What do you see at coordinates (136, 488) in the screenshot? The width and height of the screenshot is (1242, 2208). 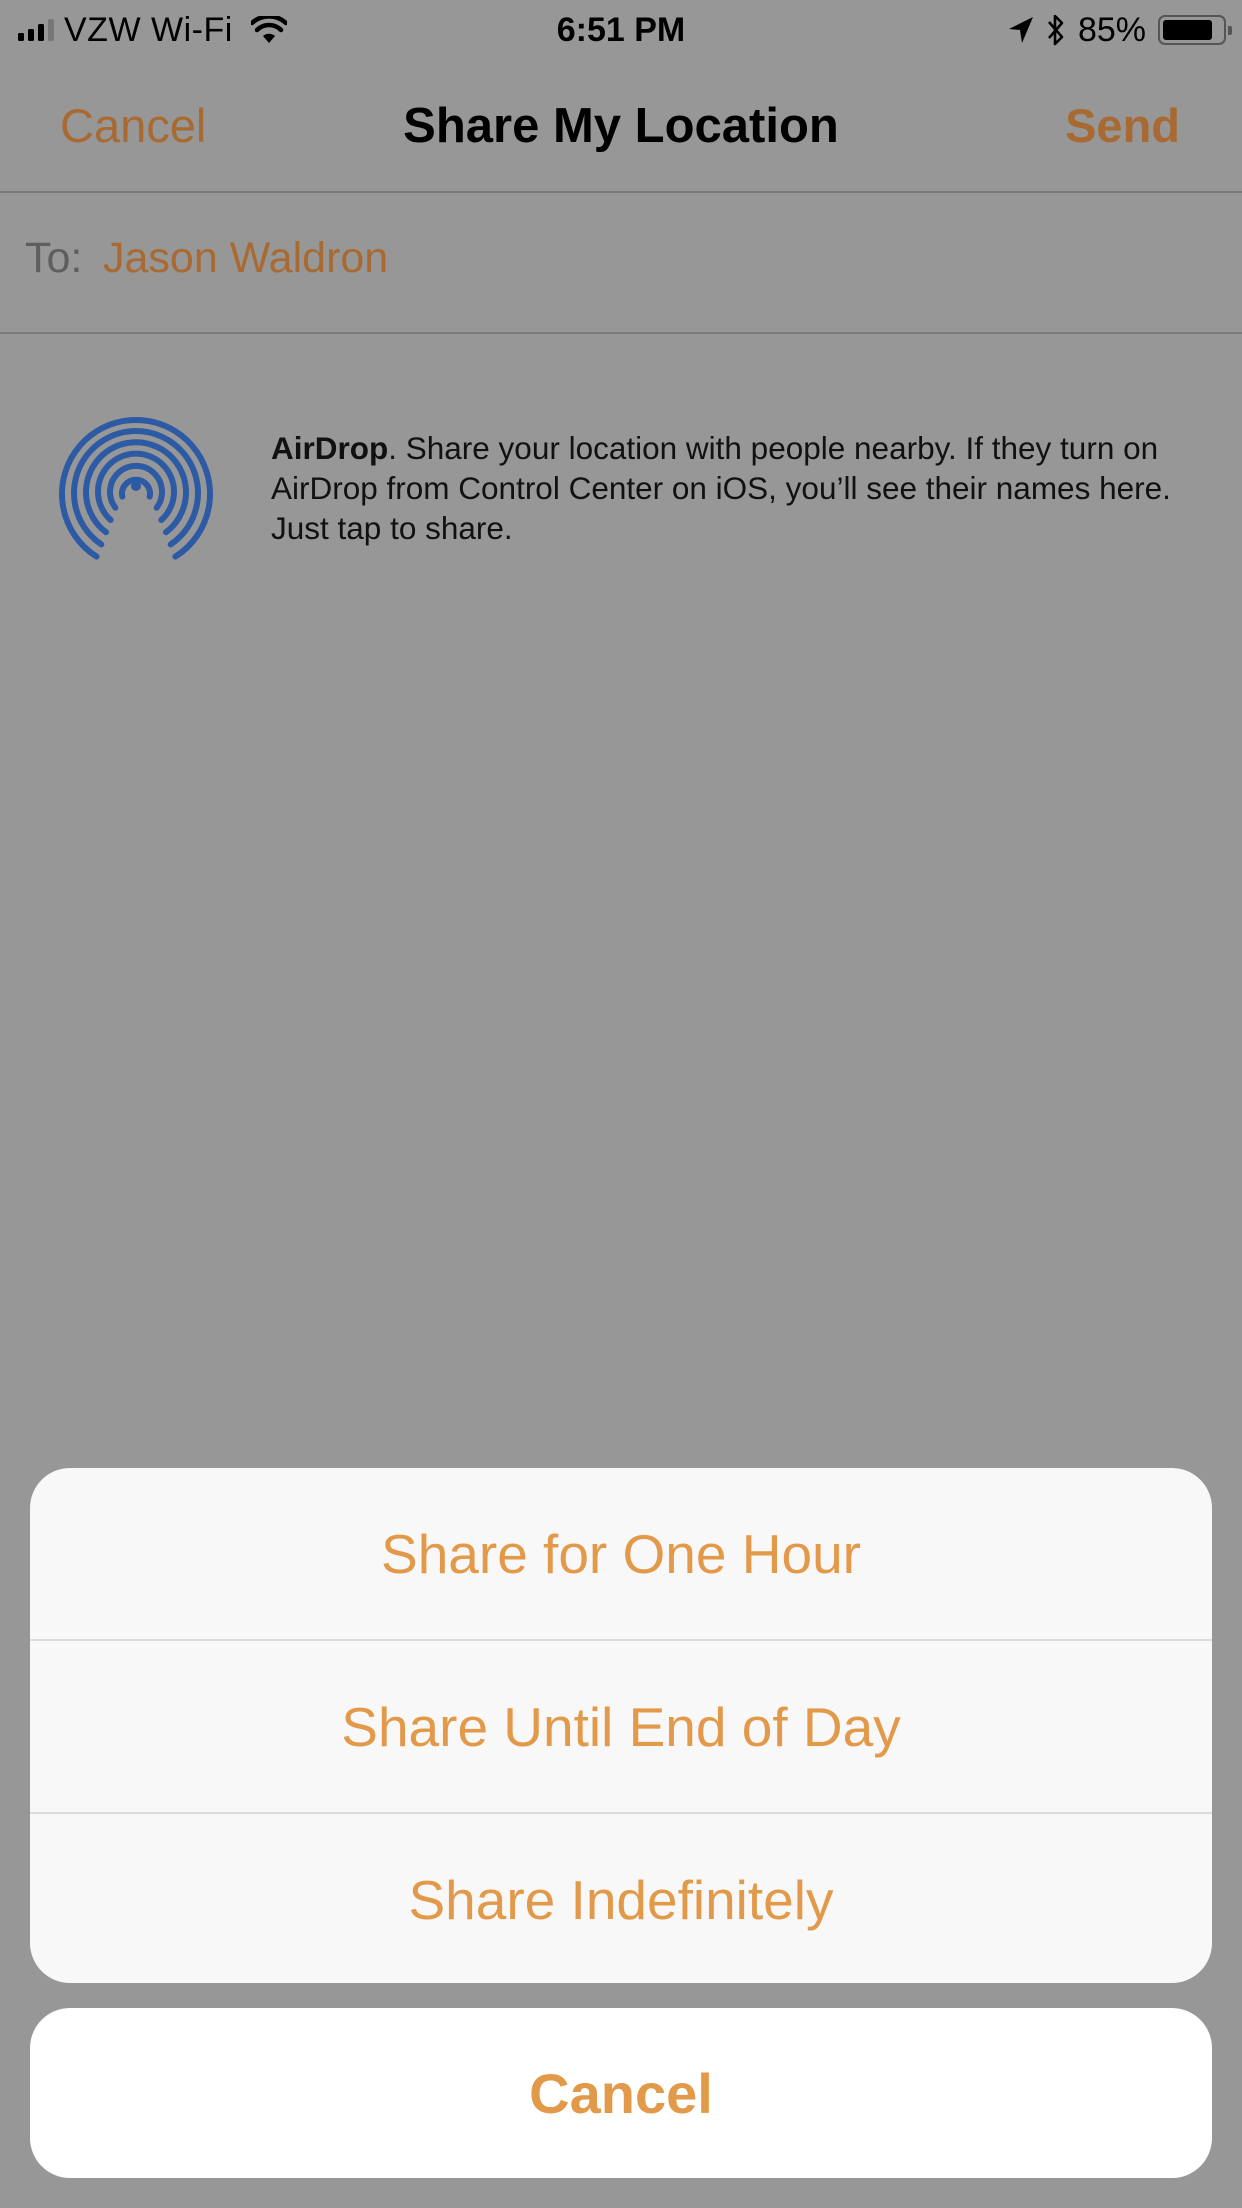 I see `airdrop-icon` at bounding box center [136, 488].